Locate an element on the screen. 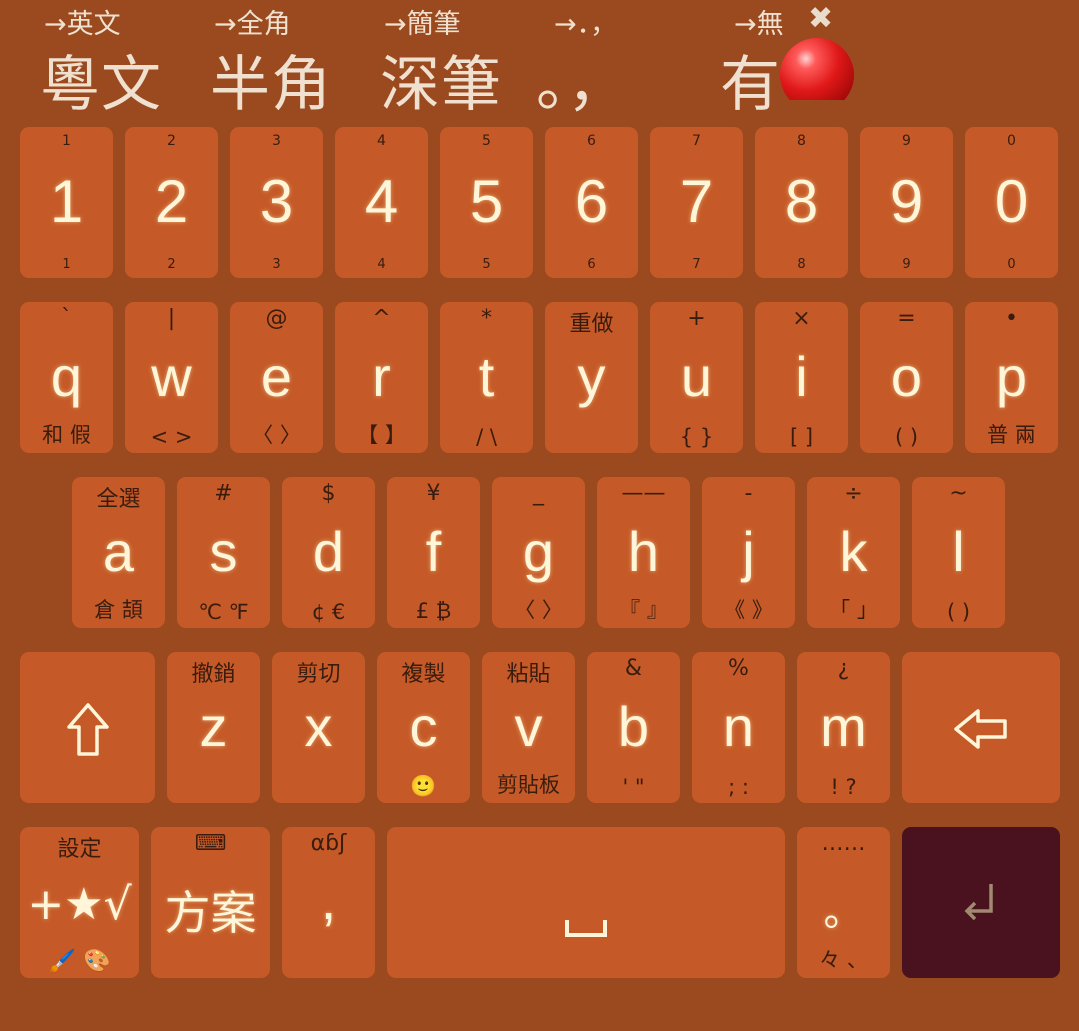 Image resolution: width=1079 pixels, height=1031 pixels. key-d-label: d is located at coordinates (328, 551).